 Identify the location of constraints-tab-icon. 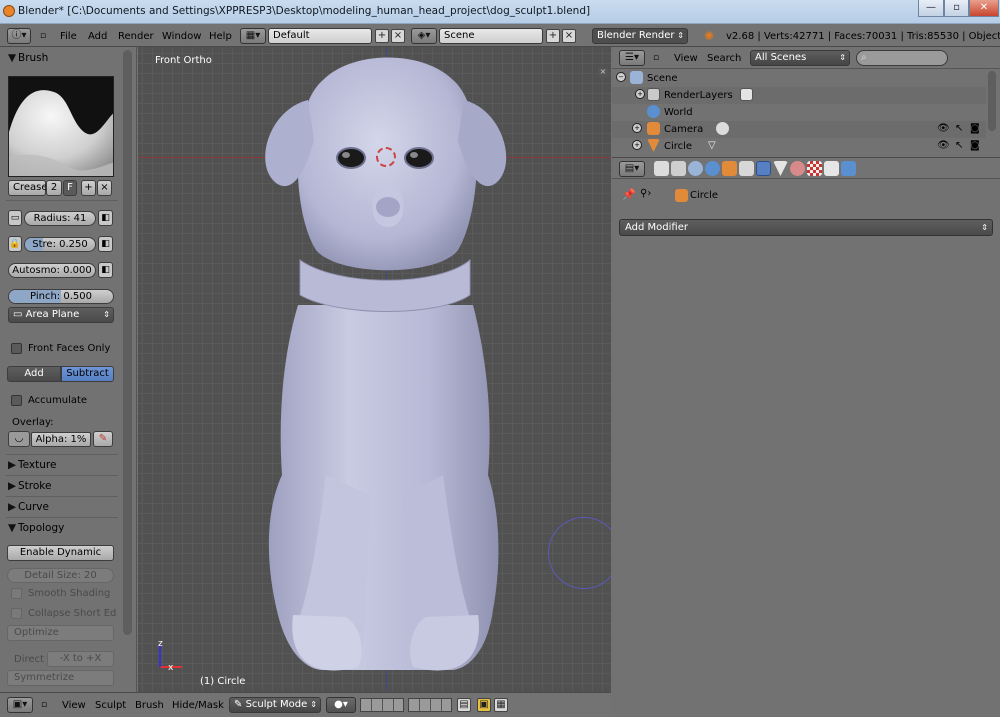
(746, 168).